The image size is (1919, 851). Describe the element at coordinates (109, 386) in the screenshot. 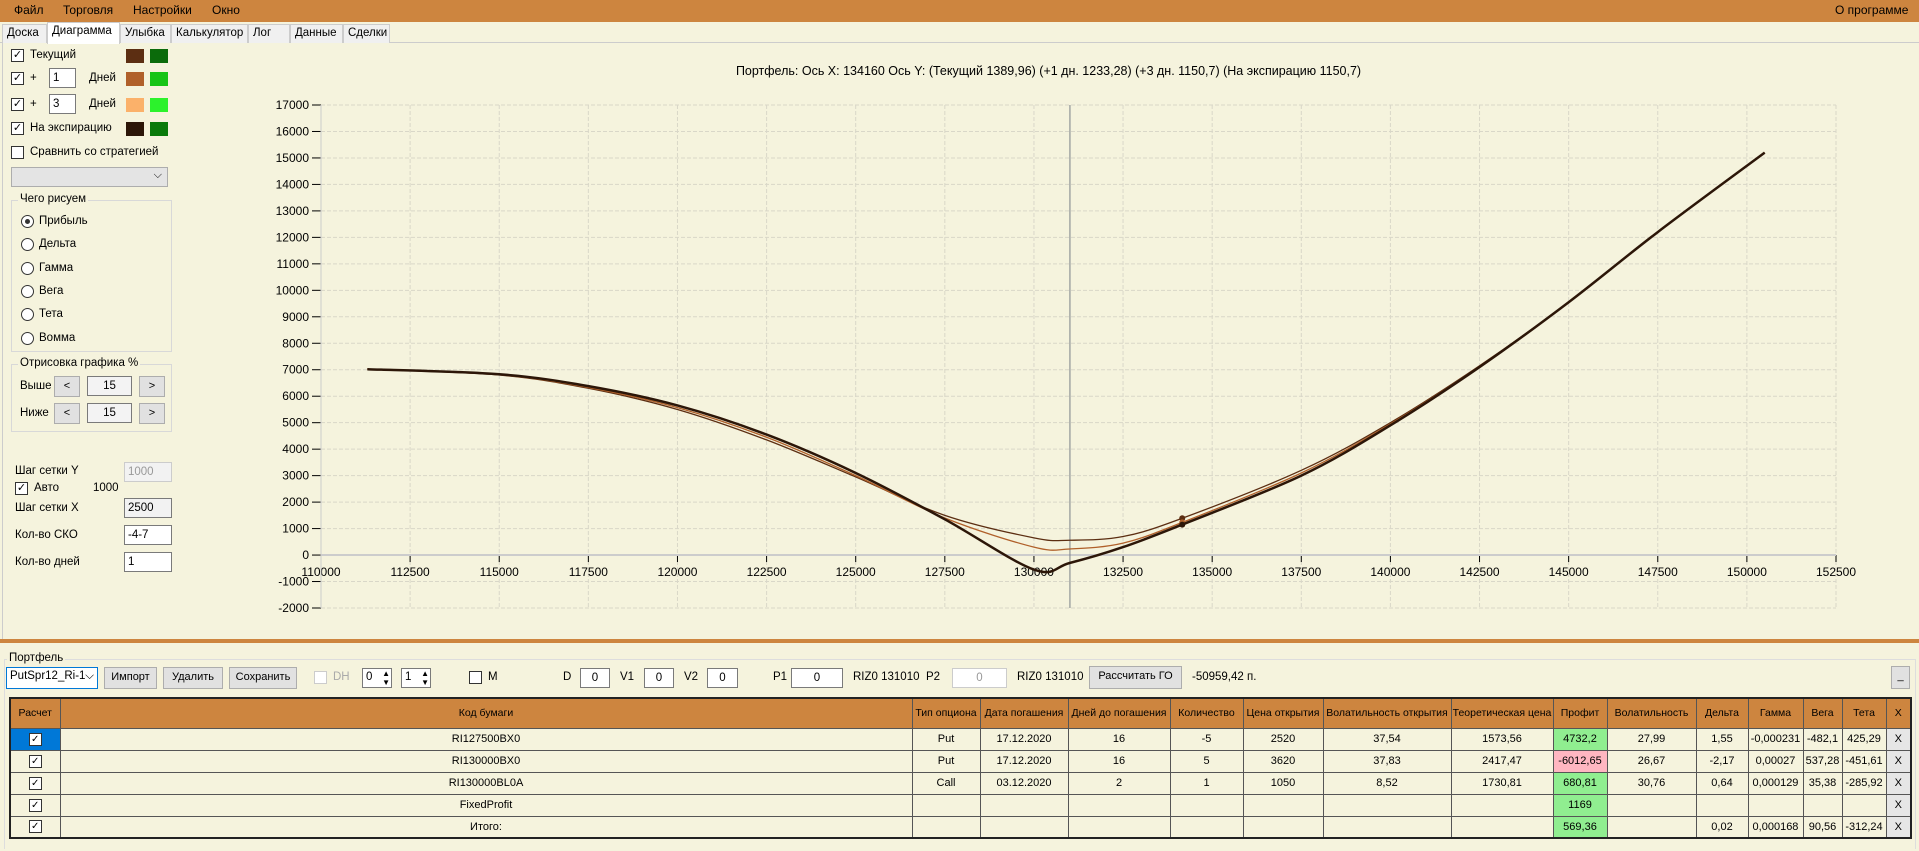

I see `above-input` at that location.